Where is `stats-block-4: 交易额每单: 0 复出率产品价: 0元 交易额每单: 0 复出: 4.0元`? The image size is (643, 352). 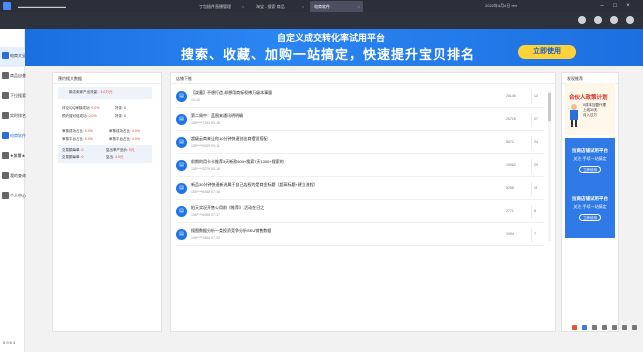 stats-block-4: 交易额每单: 0 复出率产品价: 0元 交易额每单: 0 复出: 4.0元 is located at coordinates (105, 154).